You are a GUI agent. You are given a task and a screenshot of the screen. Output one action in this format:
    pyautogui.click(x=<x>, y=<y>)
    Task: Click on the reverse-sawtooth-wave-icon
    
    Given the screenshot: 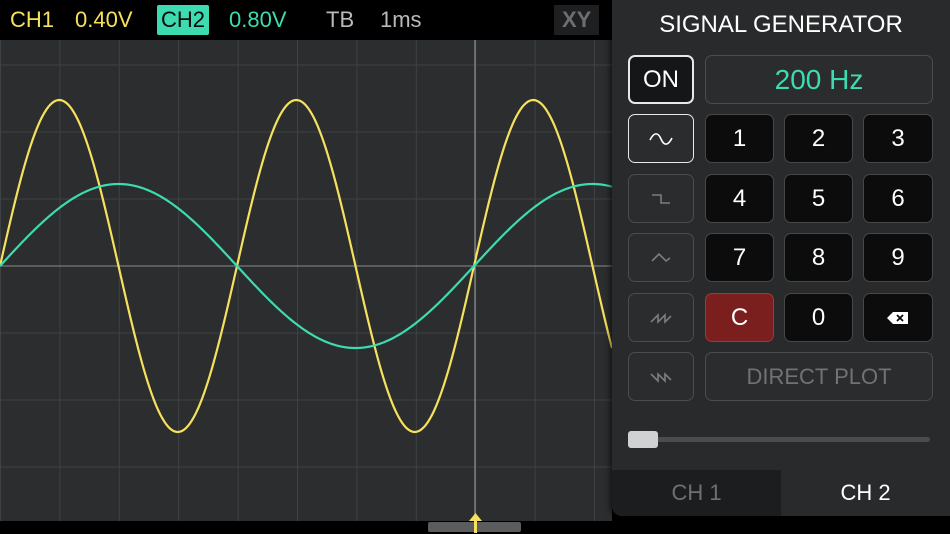 What is the action you would take?
    pyautogui.click(x=661, y=377)
    